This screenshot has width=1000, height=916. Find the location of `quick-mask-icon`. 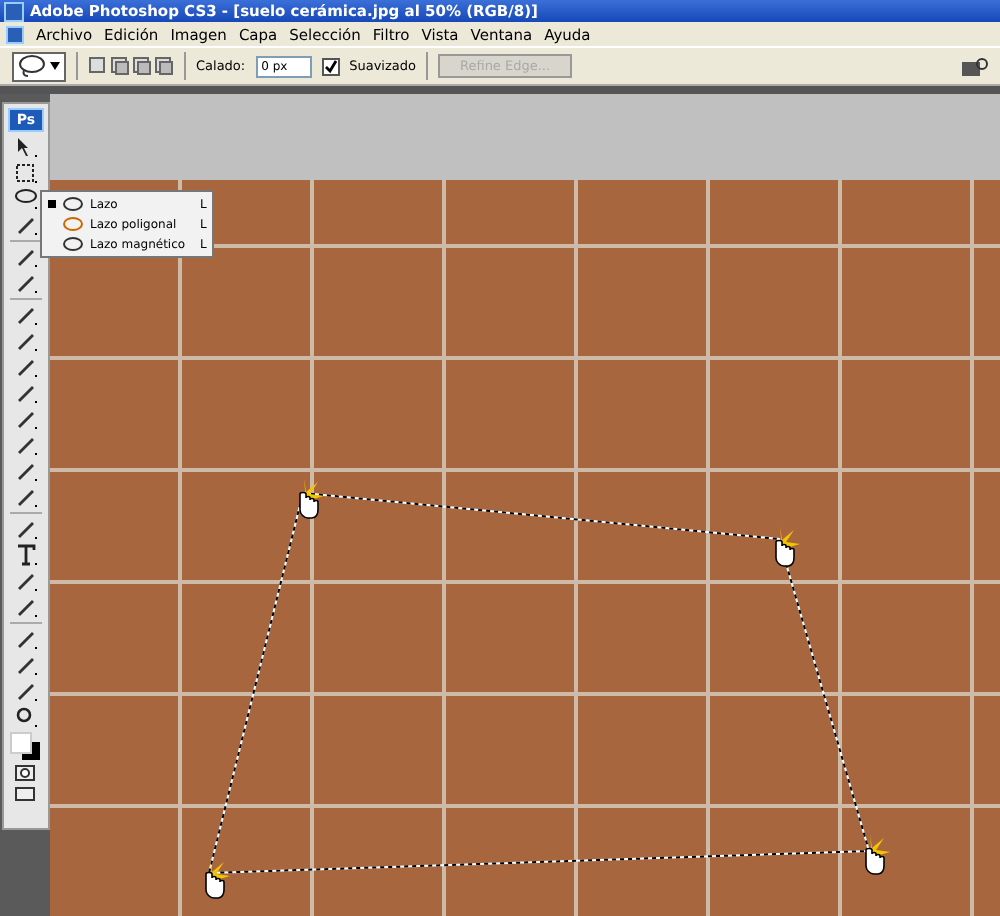

quick-mask-icon is located at coordinates (26, 773).